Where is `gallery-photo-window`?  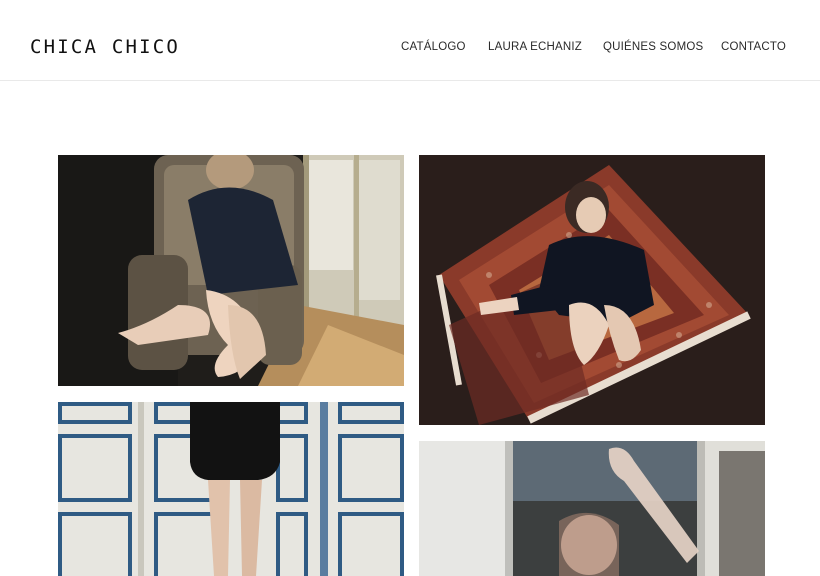 gallery-photo-window is located at coordinates (592, 508).